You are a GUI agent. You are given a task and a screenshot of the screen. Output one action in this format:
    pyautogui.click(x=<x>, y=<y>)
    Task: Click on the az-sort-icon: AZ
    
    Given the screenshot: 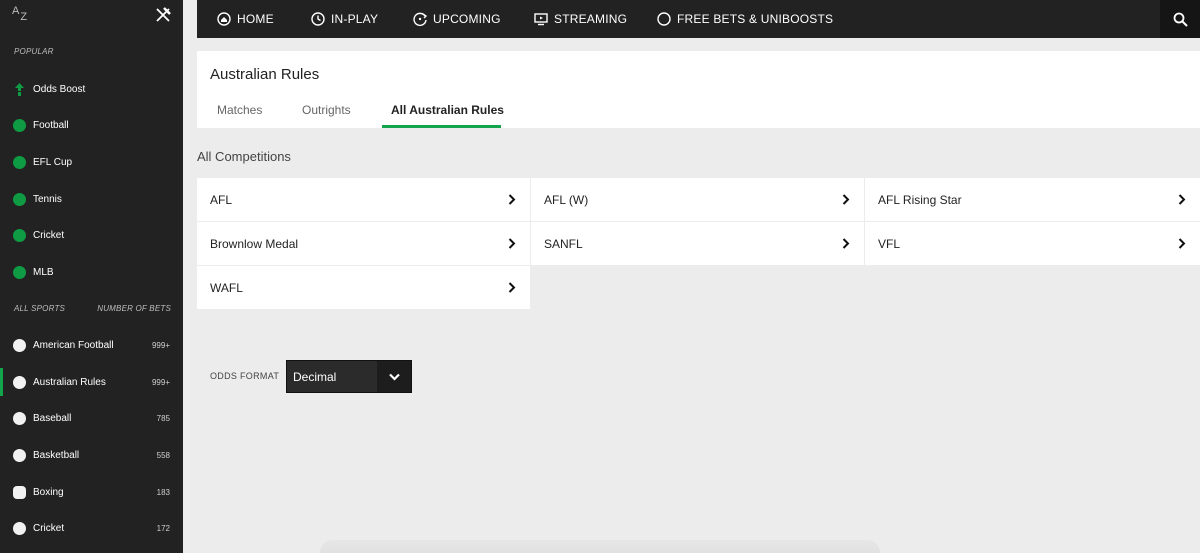 What is the action you would take?
    pyautogui.click(x=19, y=14)
    